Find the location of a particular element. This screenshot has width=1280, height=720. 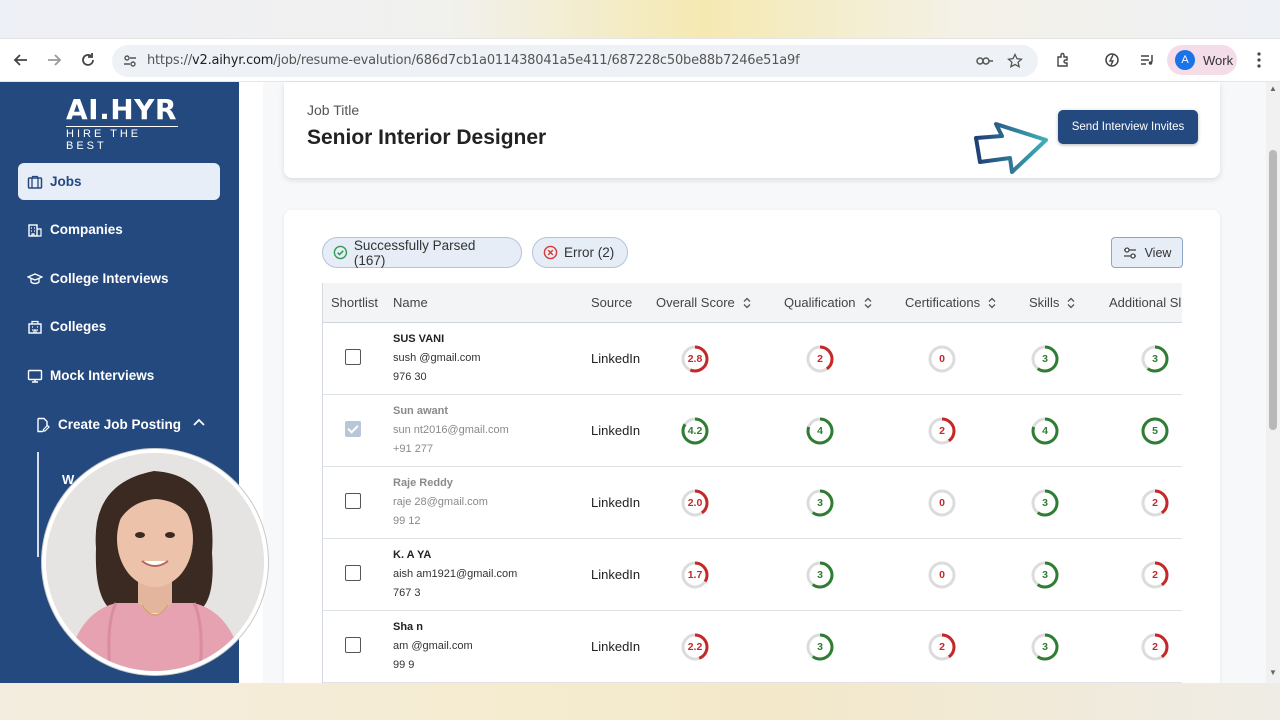

sidebar-item-create-job-posting: Create Job Posting is located at coordinates (123, 424).